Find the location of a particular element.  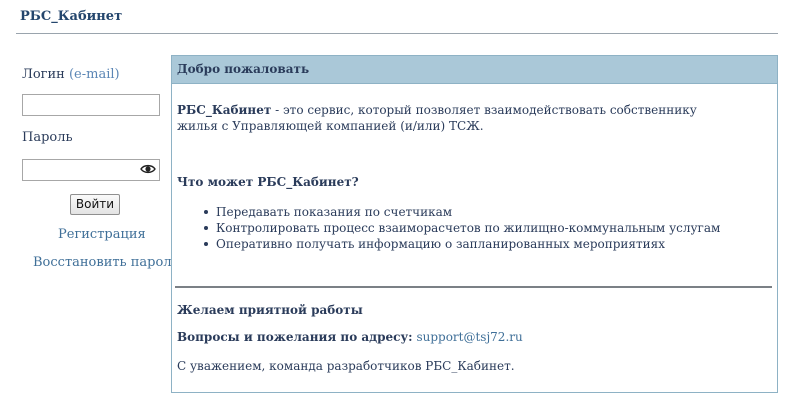

panel-divider is located at coordinates (473, 287).